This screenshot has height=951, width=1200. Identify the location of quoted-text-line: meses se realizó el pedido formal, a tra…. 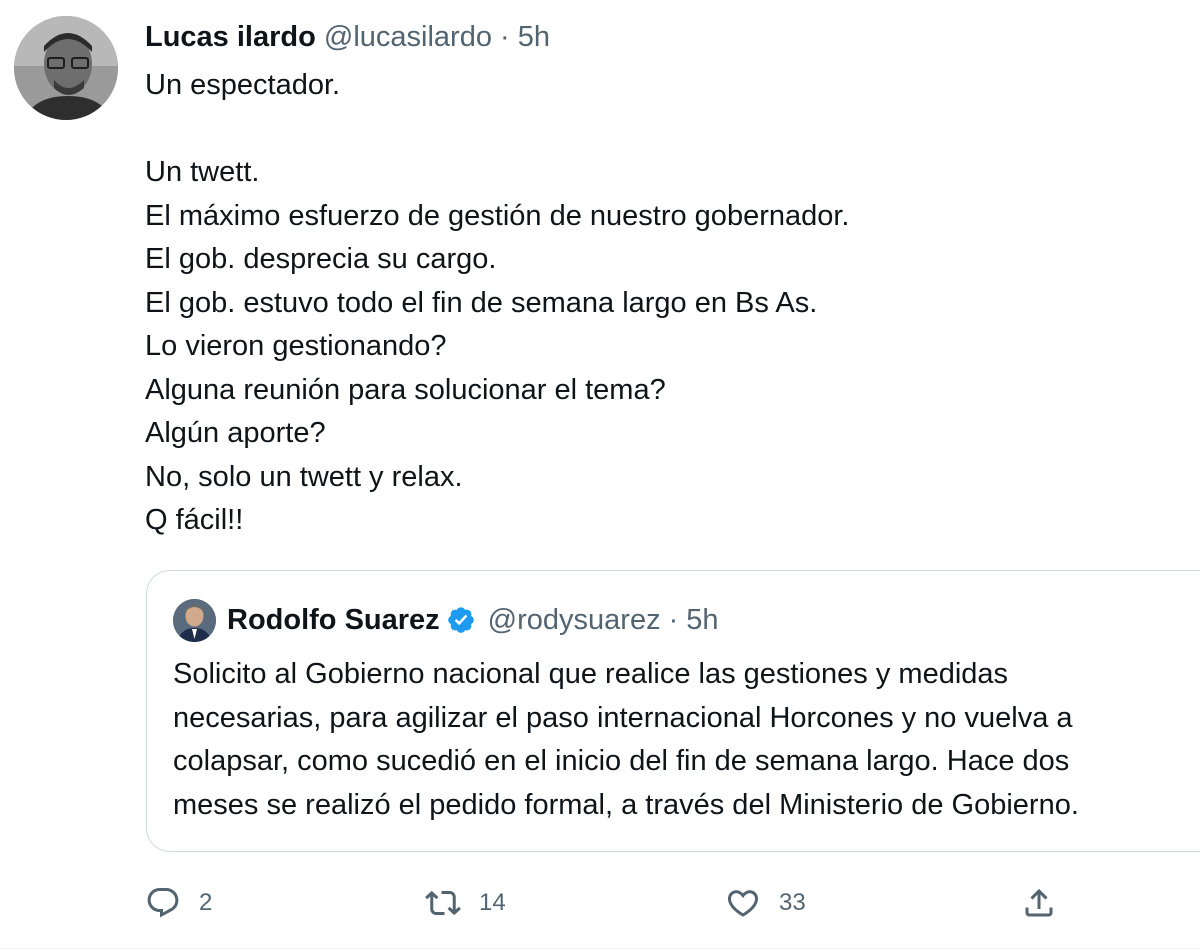
(626, 804).